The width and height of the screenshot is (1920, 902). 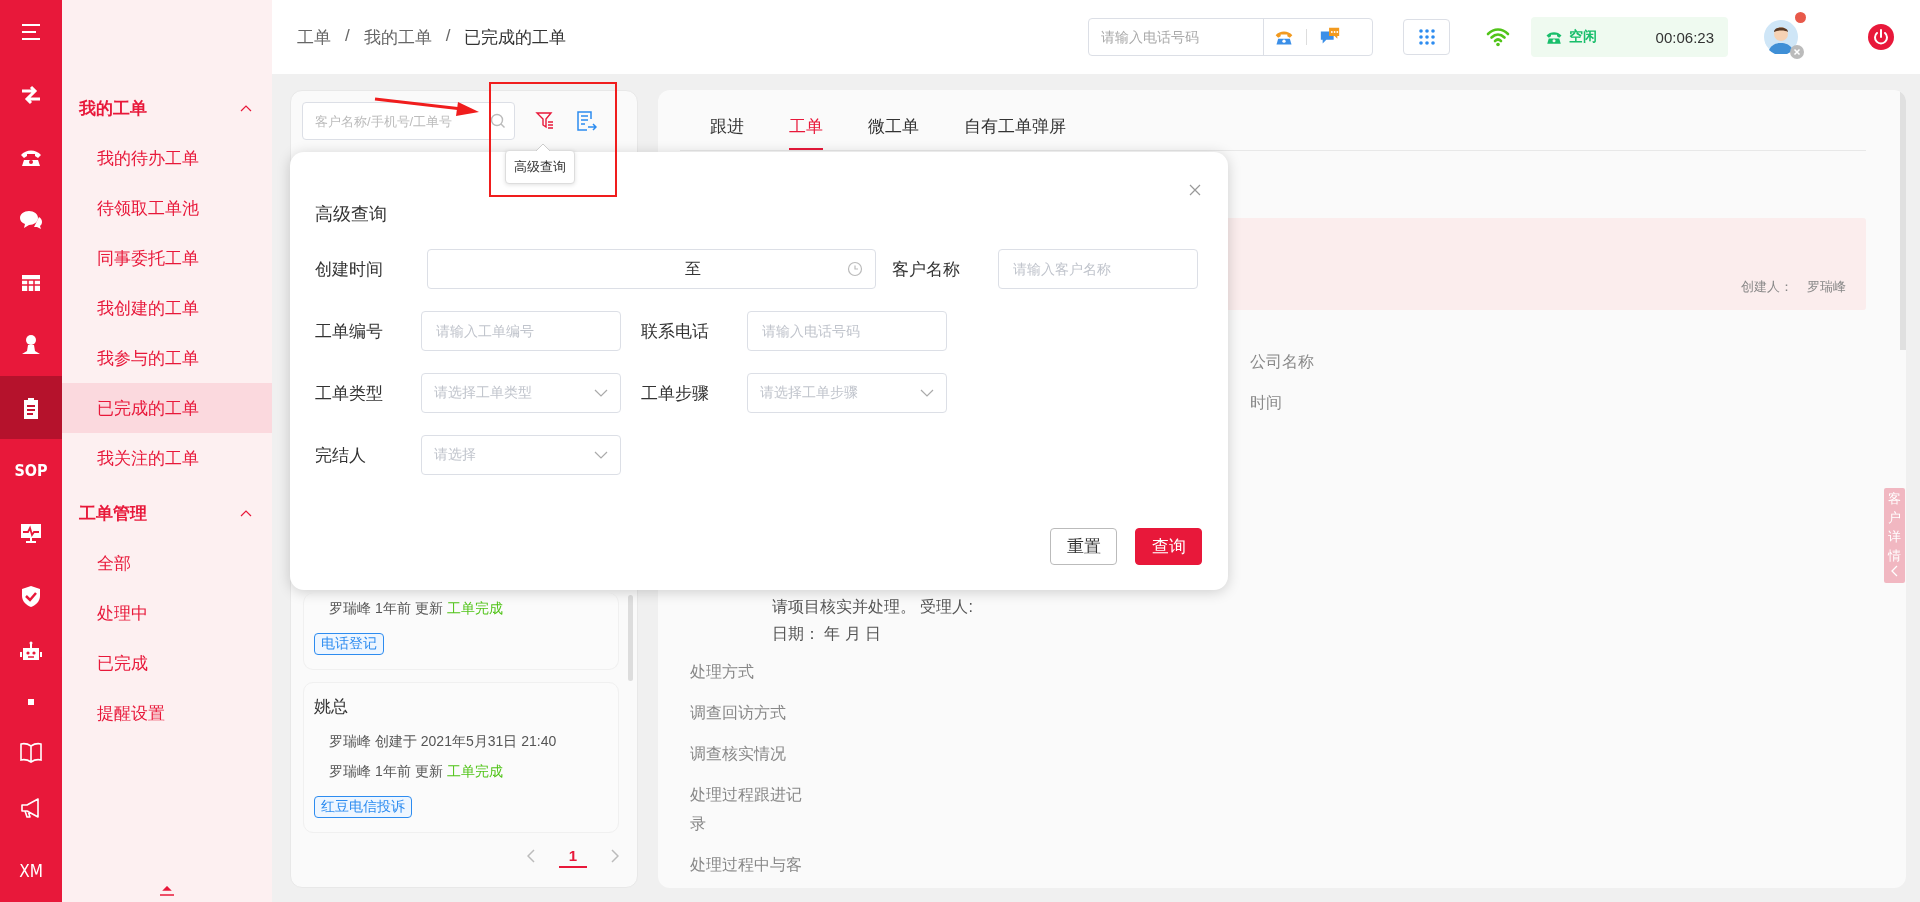 What do you see at coordinates (113, 108) in the screenshot?
I see `group-title: 我的工单` at bounding box center [113, 108].